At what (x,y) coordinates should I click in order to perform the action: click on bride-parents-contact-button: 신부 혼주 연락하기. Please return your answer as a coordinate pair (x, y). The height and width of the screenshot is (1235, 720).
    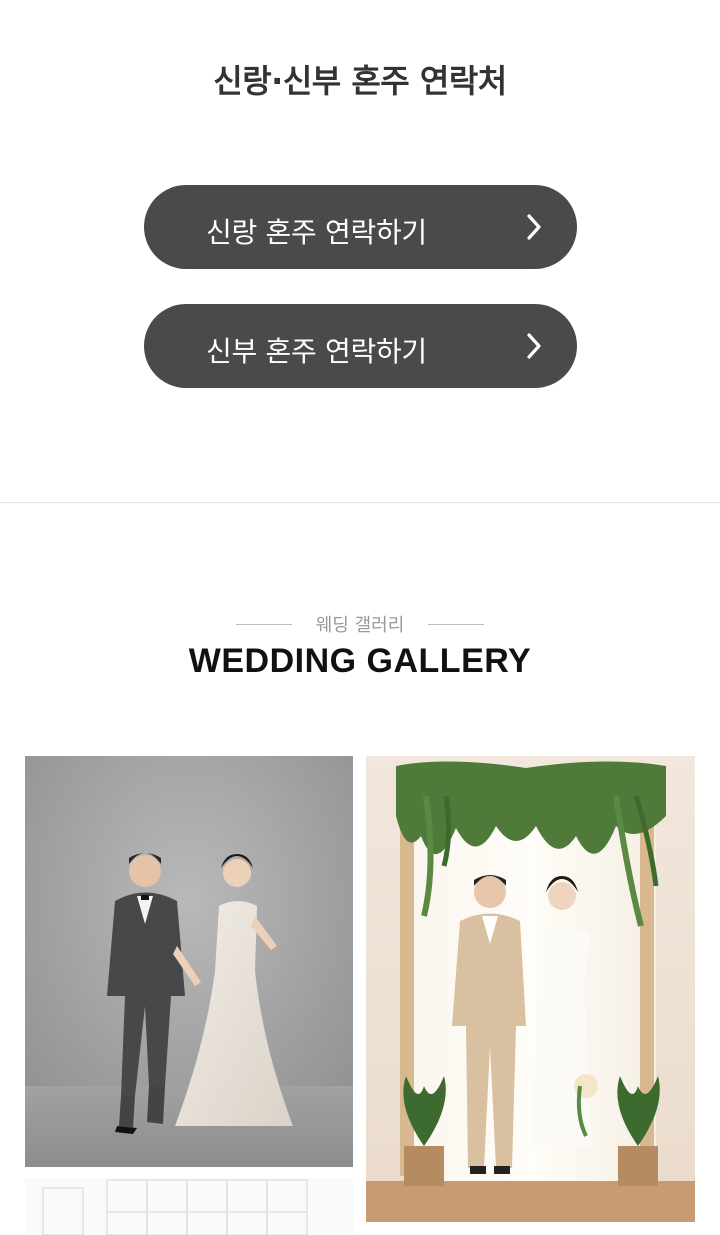
    Looking at the image, I should click on (360, 346).